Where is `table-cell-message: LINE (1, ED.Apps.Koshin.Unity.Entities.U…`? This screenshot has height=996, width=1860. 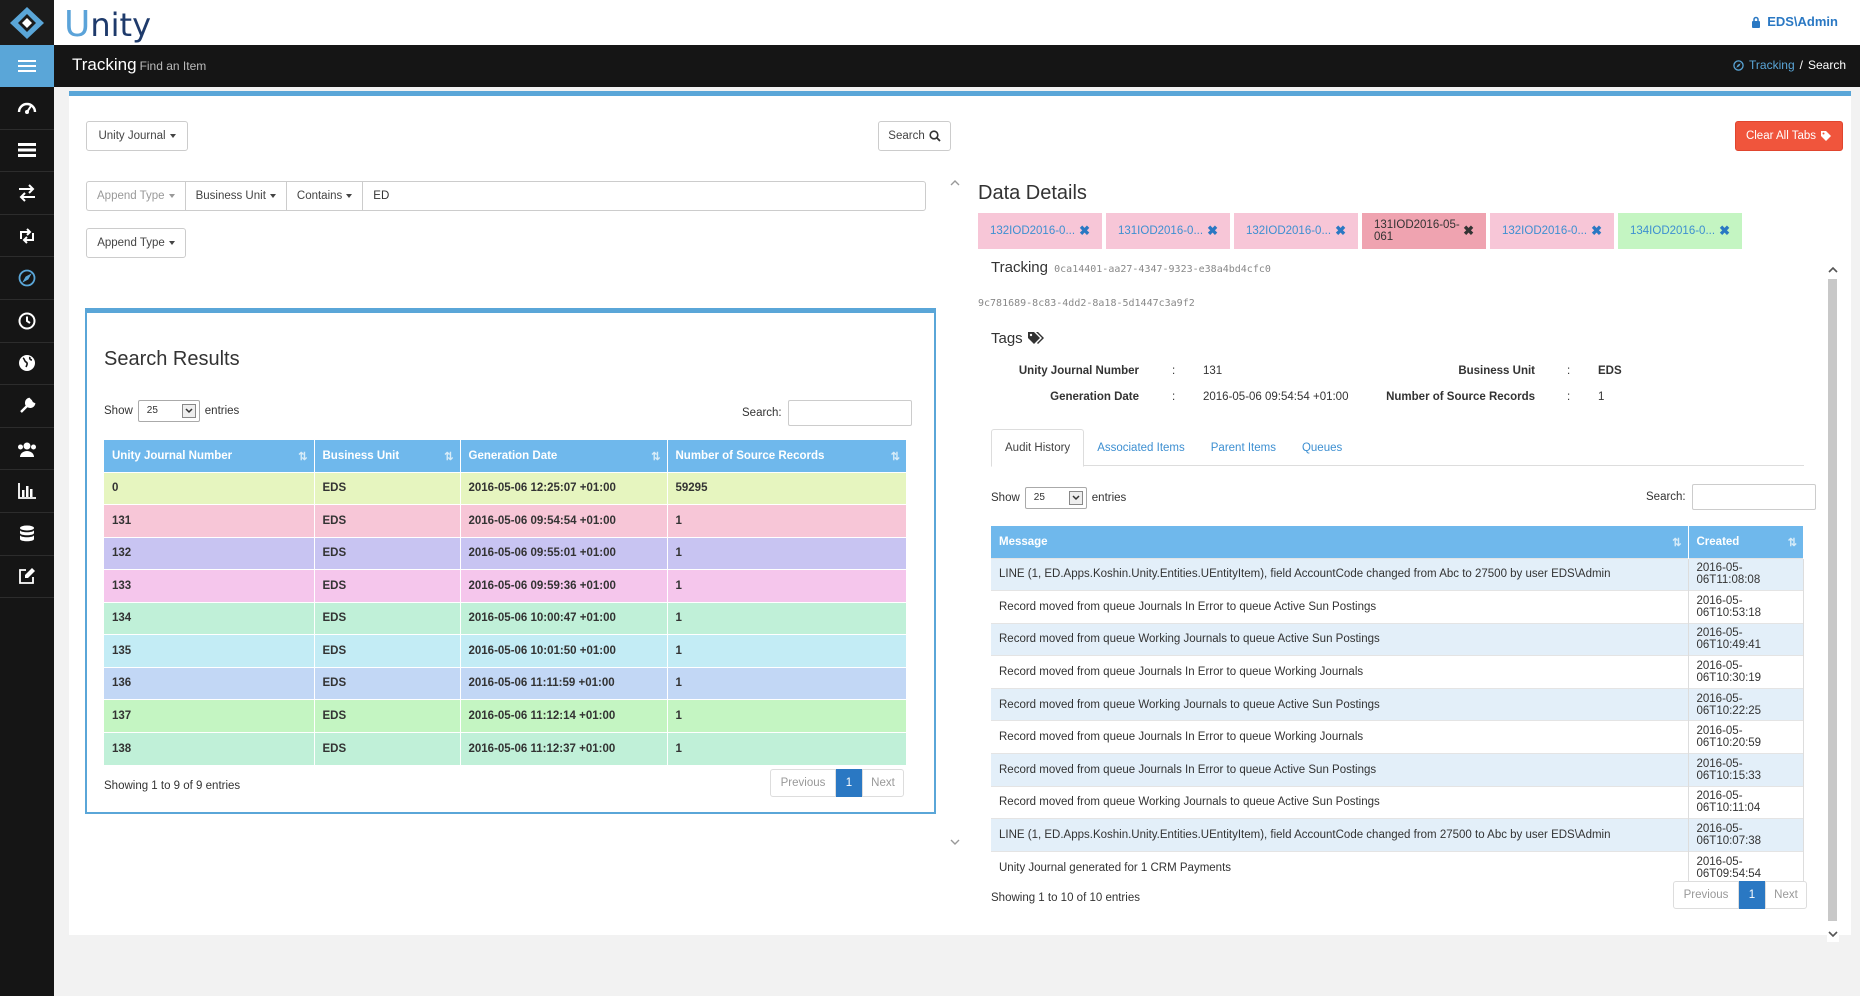 table-cell-message: LINE (1, ED.Apps.Koshin.Unity.Entities.U… is located at coordinates (1340, 835).